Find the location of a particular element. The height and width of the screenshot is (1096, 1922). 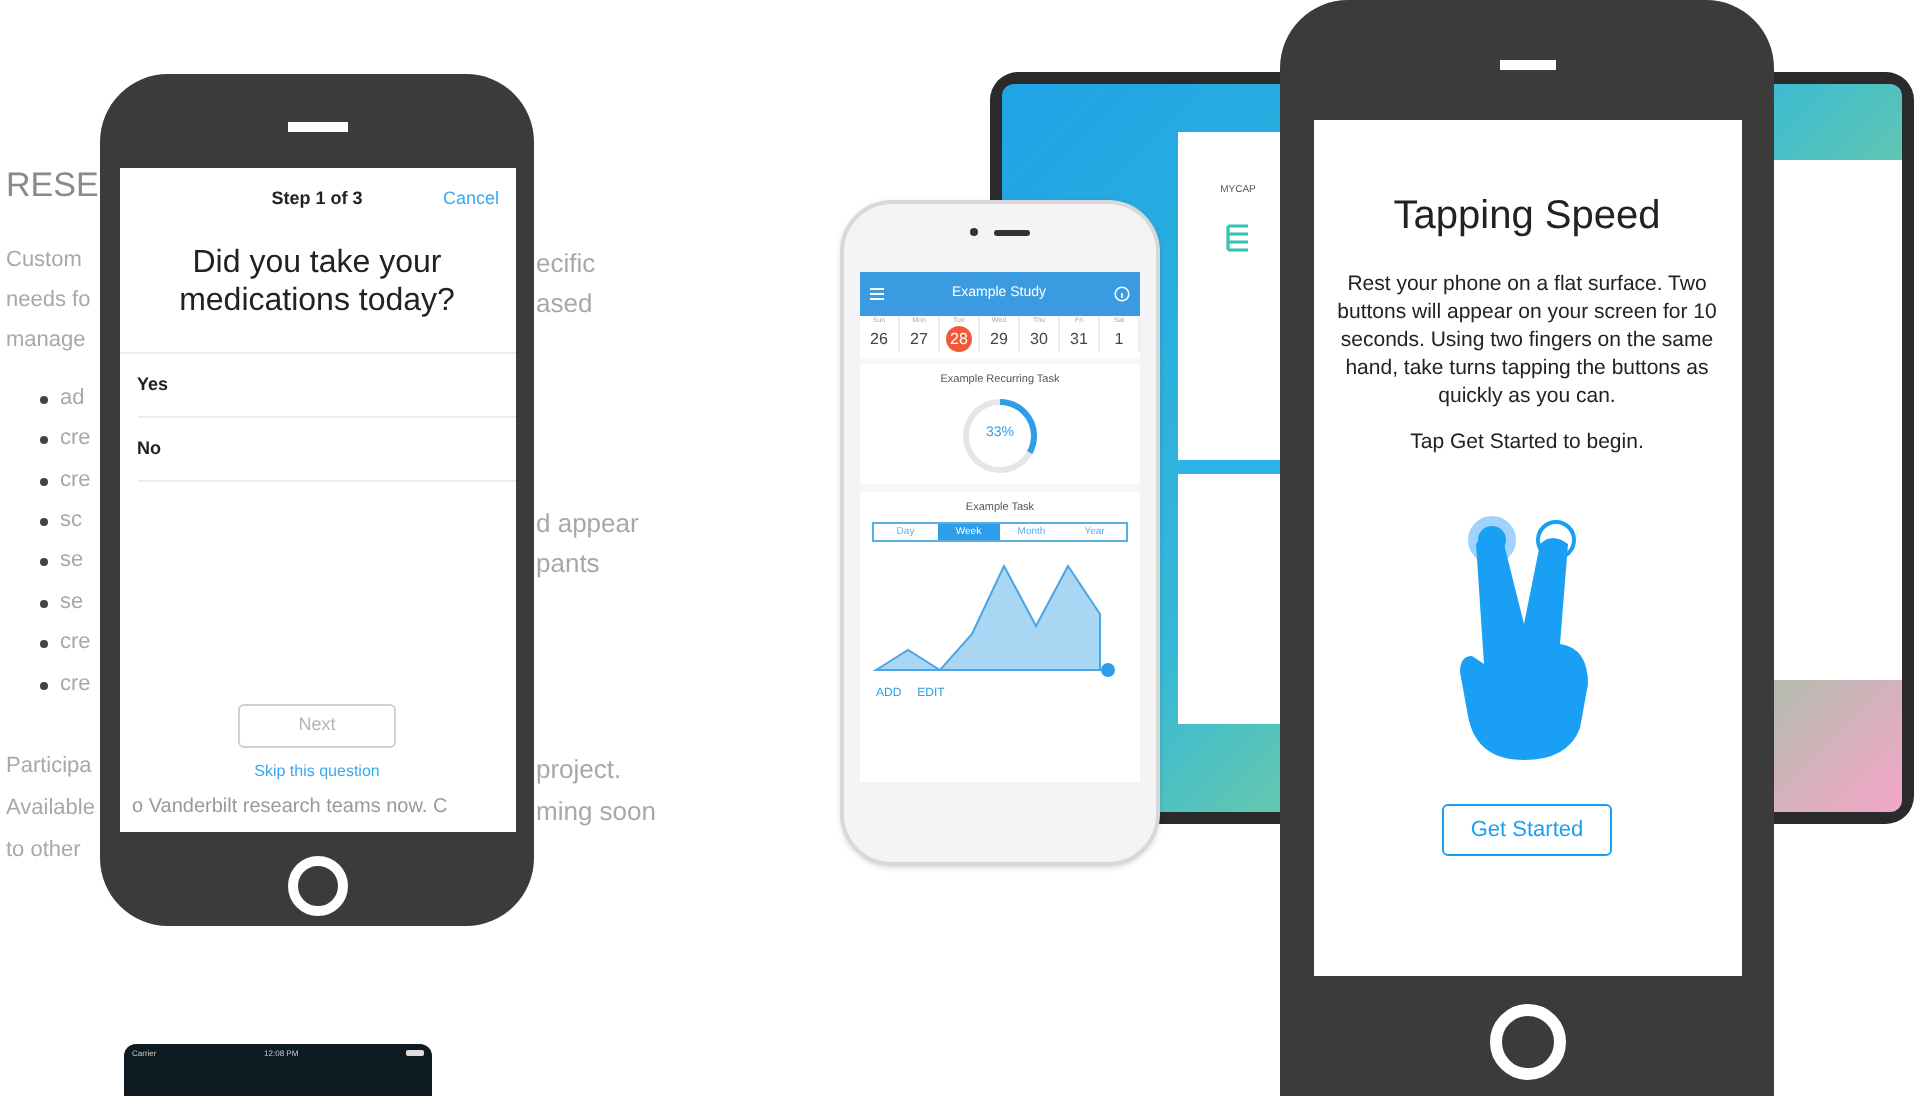

section-heading: RESE is located at coordinates (52, 186).